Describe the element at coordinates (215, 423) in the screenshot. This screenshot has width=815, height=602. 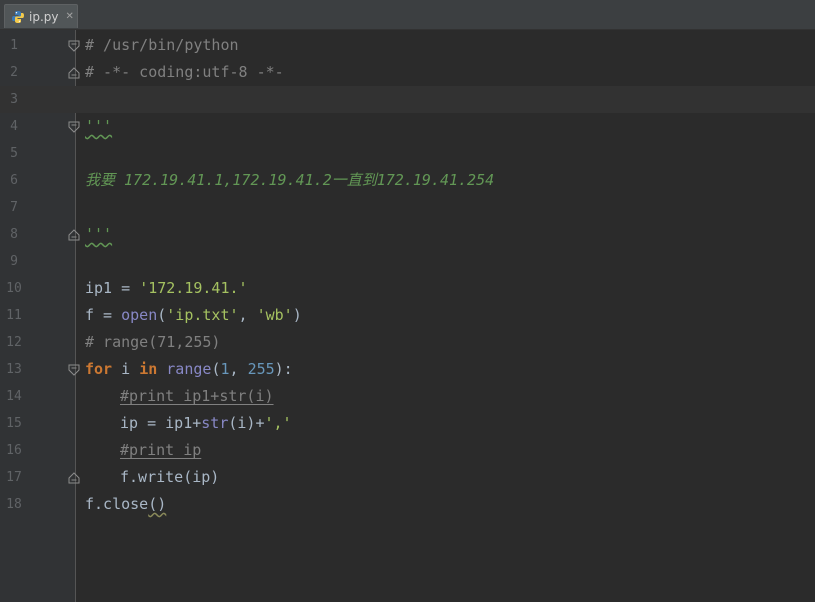
I see `builtin-token: str` at that location.